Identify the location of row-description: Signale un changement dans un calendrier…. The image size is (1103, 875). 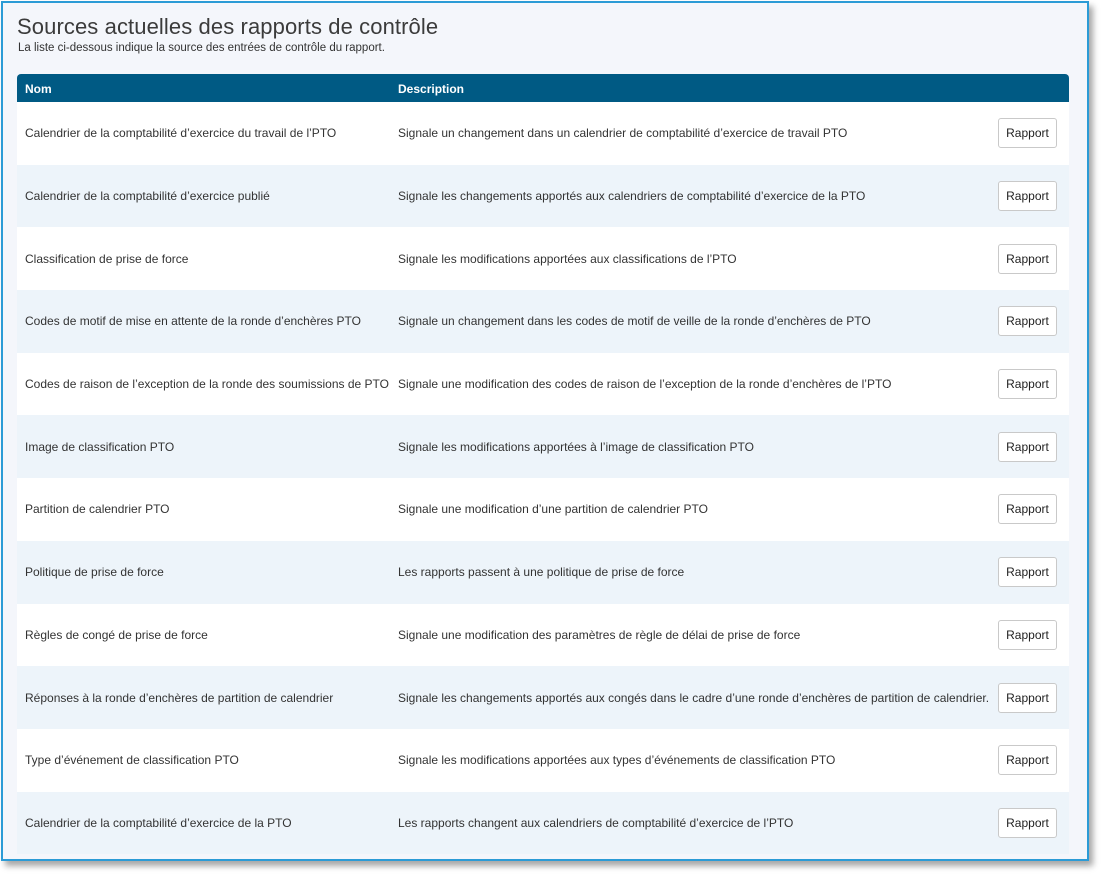
(623, 133).